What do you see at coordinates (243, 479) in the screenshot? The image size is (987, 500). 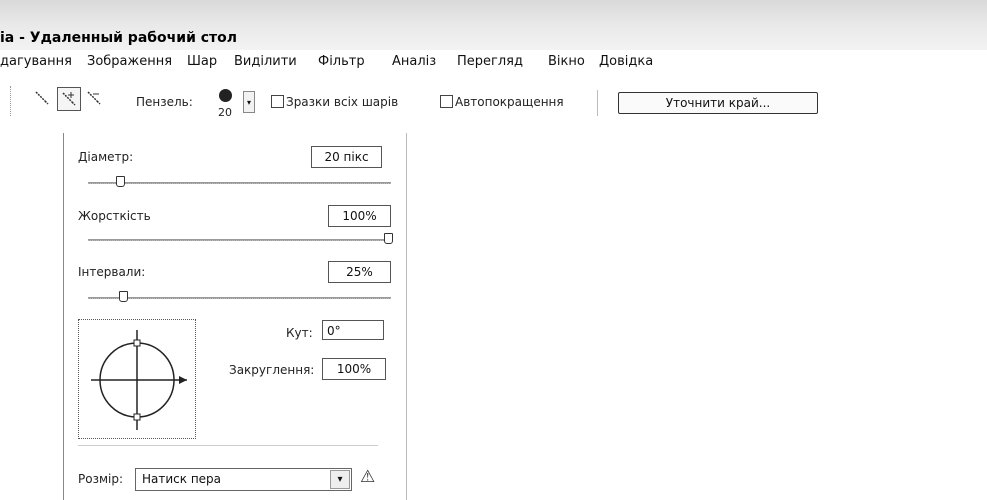 I see `size-control-select: Натиск пера ▾` at bounding box center [243, 479].